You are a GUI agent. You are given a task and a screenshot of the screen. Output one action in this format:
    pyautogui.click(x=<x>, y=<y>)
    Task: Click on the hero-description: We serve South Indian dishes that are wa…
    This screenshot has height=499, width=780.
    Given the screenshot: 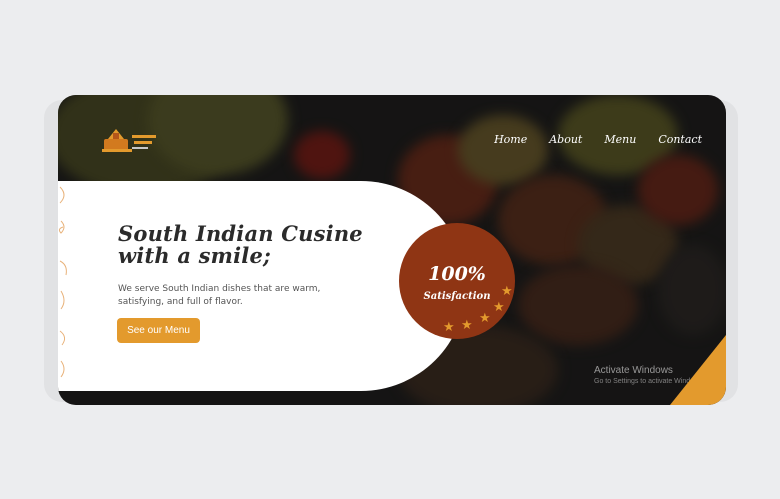 What is the action you would take?
    pyautogui.click(x=223, y=296)
    